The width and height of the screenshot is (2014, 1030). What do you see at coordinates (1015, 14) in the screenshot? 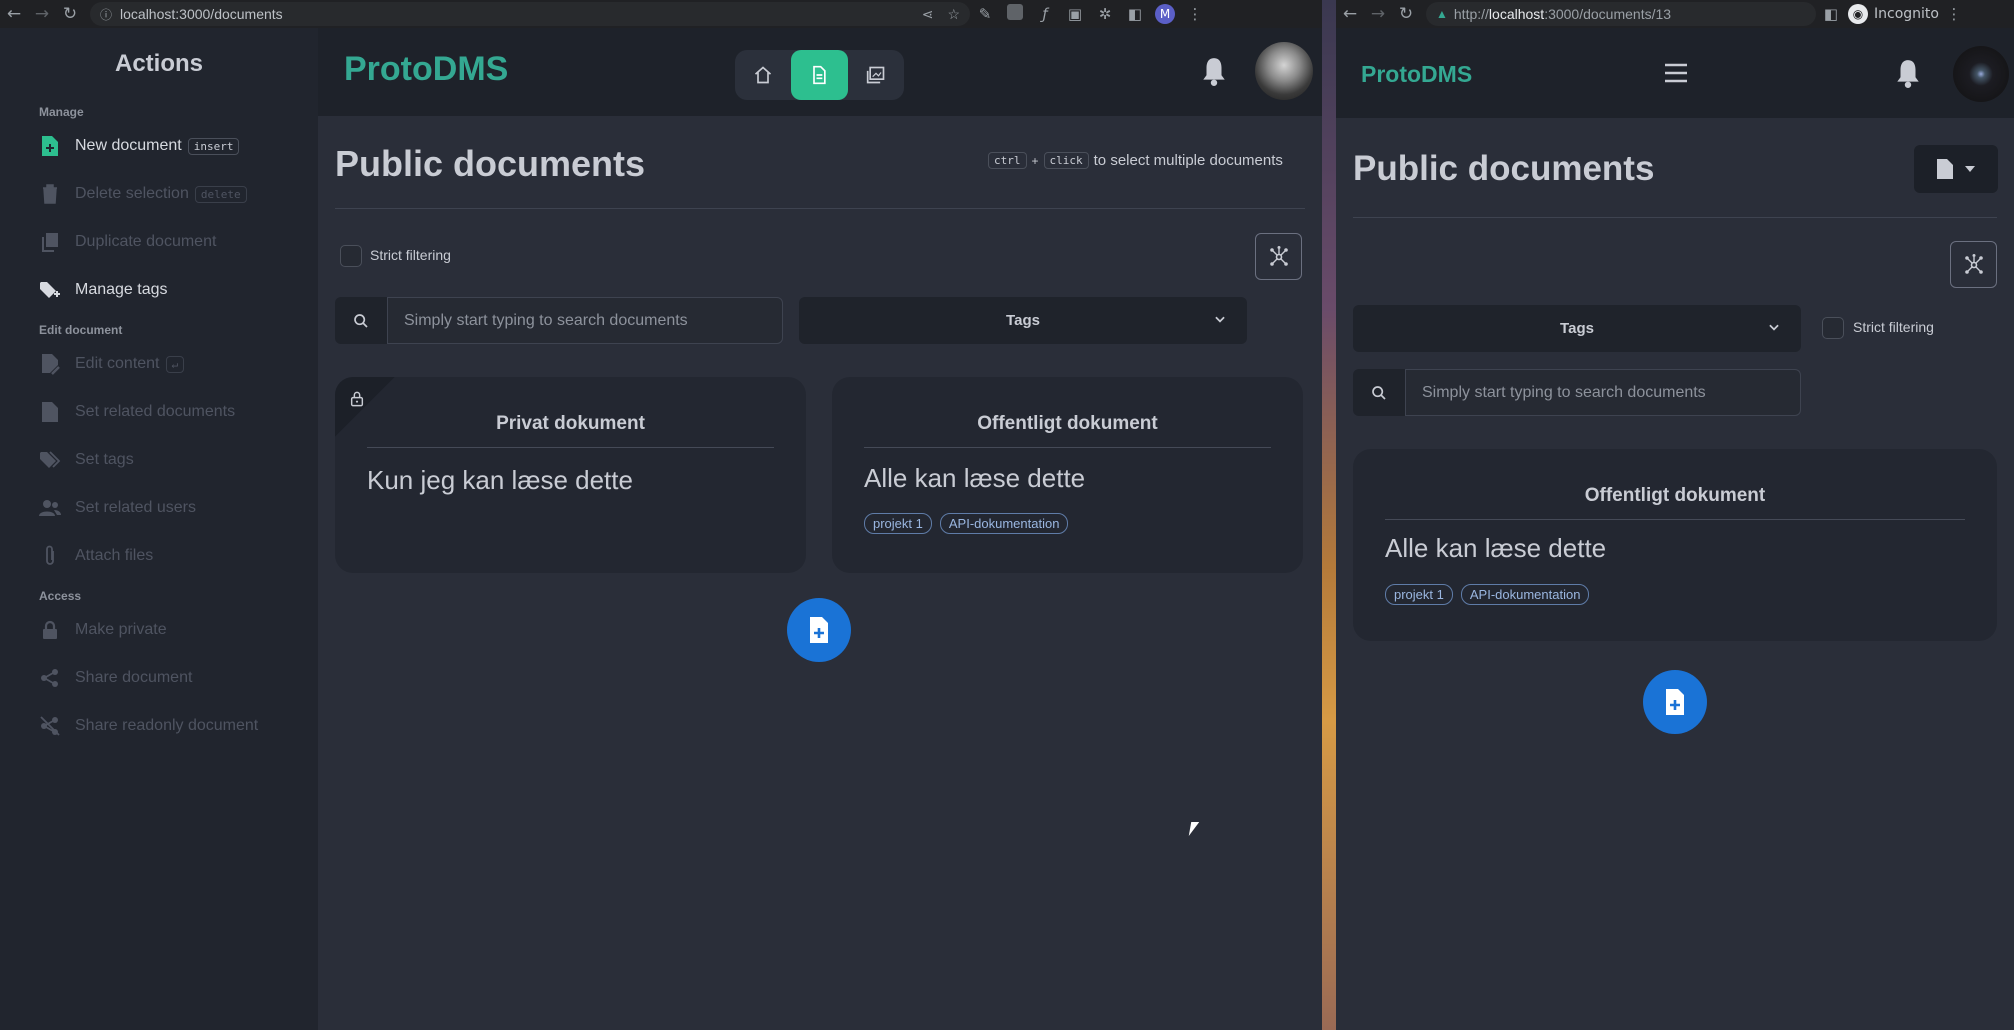
I see `extension-icon` at bounding box center [1015, 14].